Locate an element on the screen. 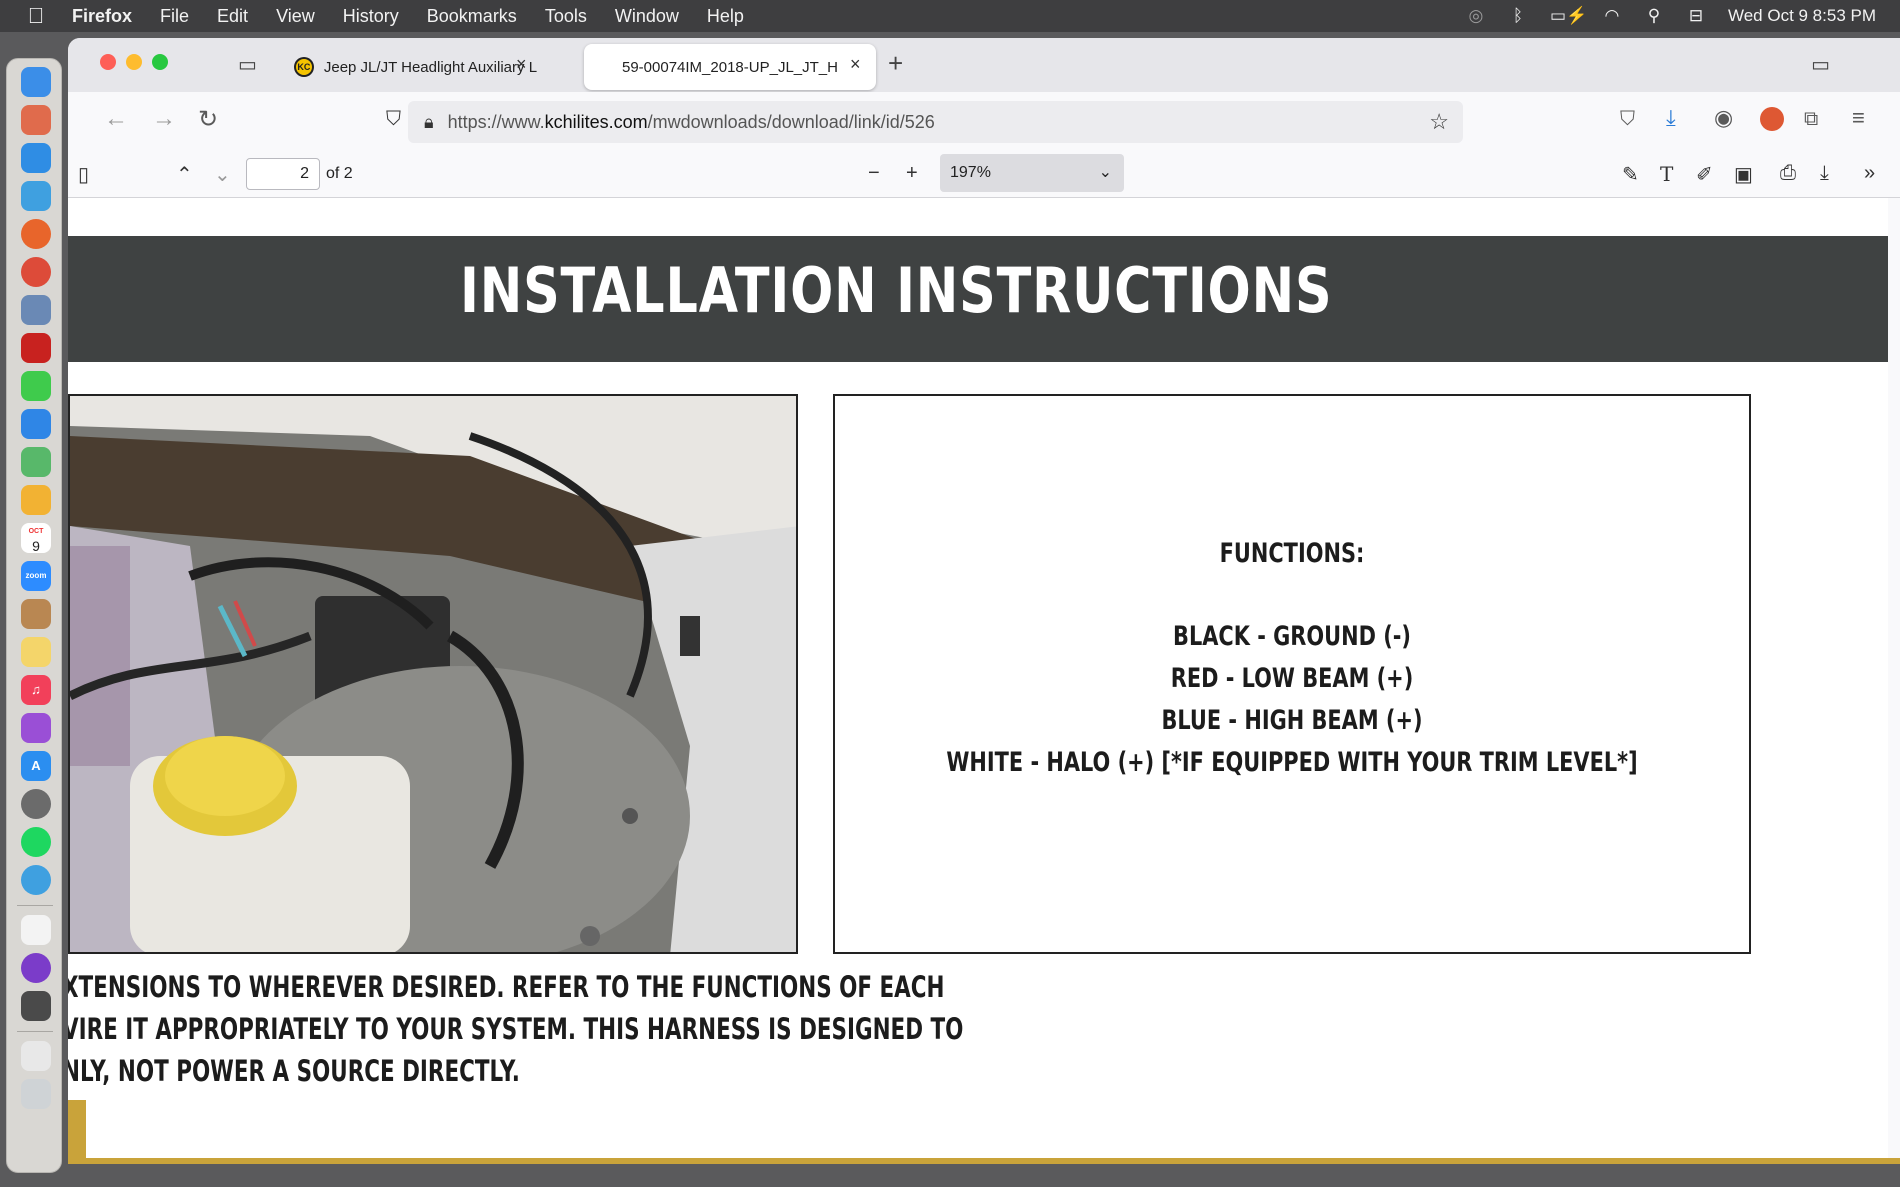 The image size is (1900, 1187). music-icon: ♫ is located at coordinates (36, 690).